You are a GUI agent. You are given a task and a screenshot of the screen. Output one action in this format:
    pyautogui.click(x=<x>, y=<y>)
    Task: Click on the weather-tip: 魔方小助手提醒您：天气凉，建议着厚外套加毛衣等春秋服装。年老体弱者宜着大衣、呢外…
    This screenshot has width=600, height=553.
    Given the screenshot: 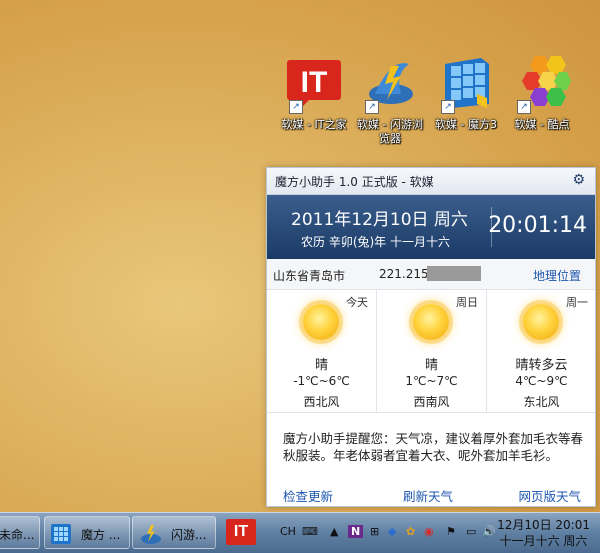 What is the action you would take?
    pyautogui.click(x=433, y=447)
    